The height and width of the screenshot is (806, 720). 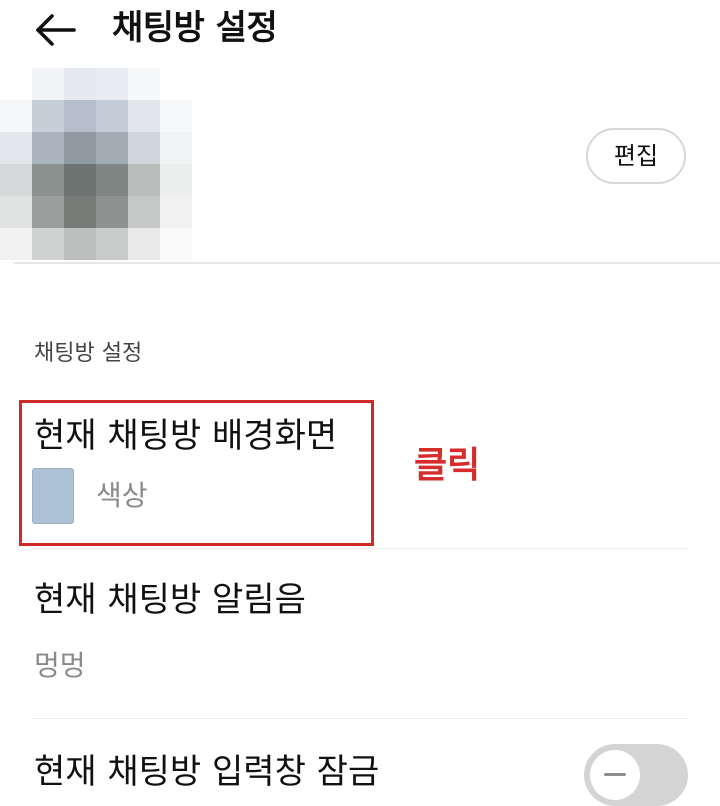 What do you see at coordinates (122, 495) in the screenshot?
I see `background-value: 색상` at bounding box center [122, 495].